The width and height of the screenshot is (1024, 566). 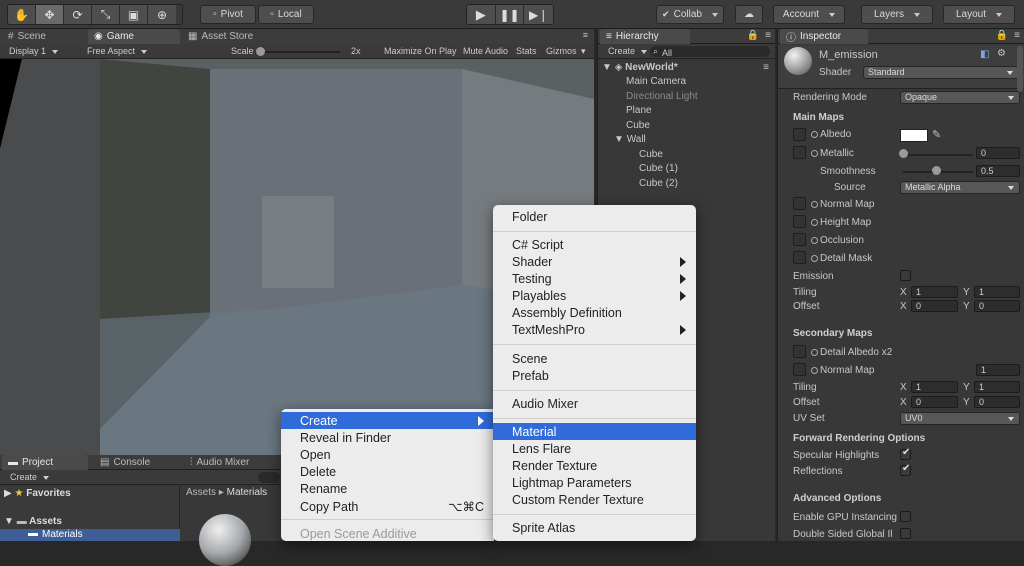 What do you see at coordinates (27, 36) in the screenshot?
I see `tab-scene: # Scene` at bounding box center [27, 36].